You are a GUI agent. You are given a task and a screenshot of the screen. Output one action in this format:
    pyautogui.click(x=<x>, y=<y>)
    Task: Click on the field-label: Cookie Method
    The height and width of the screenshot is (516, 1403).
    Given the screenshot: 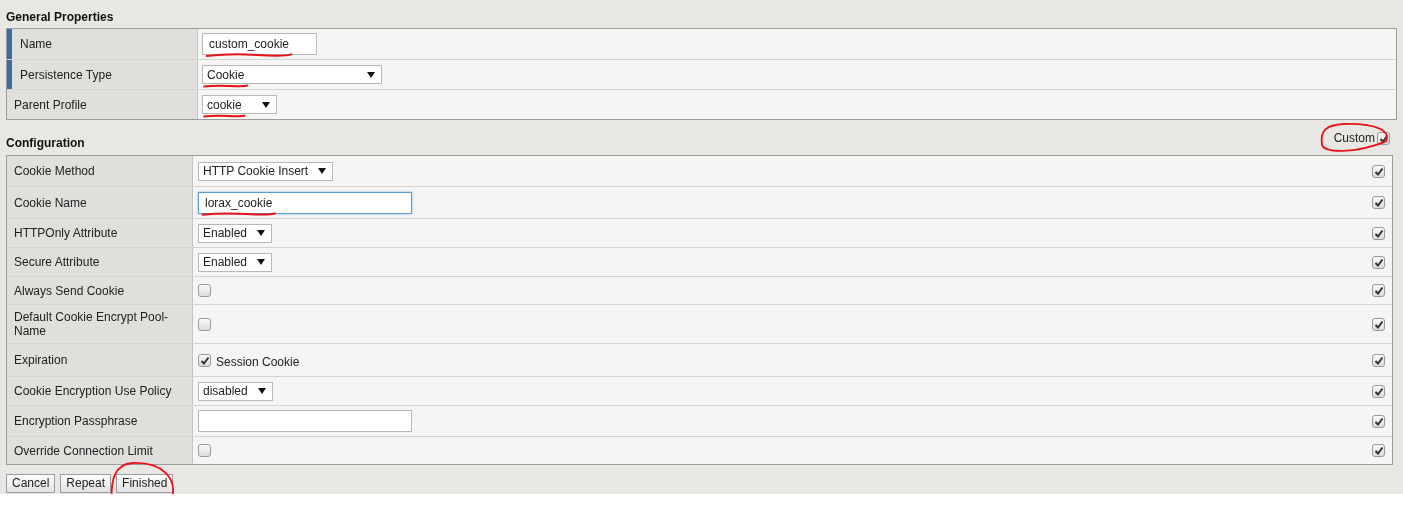 What is the action you would take?
    pyautogui.click(x=54, y=171)
    